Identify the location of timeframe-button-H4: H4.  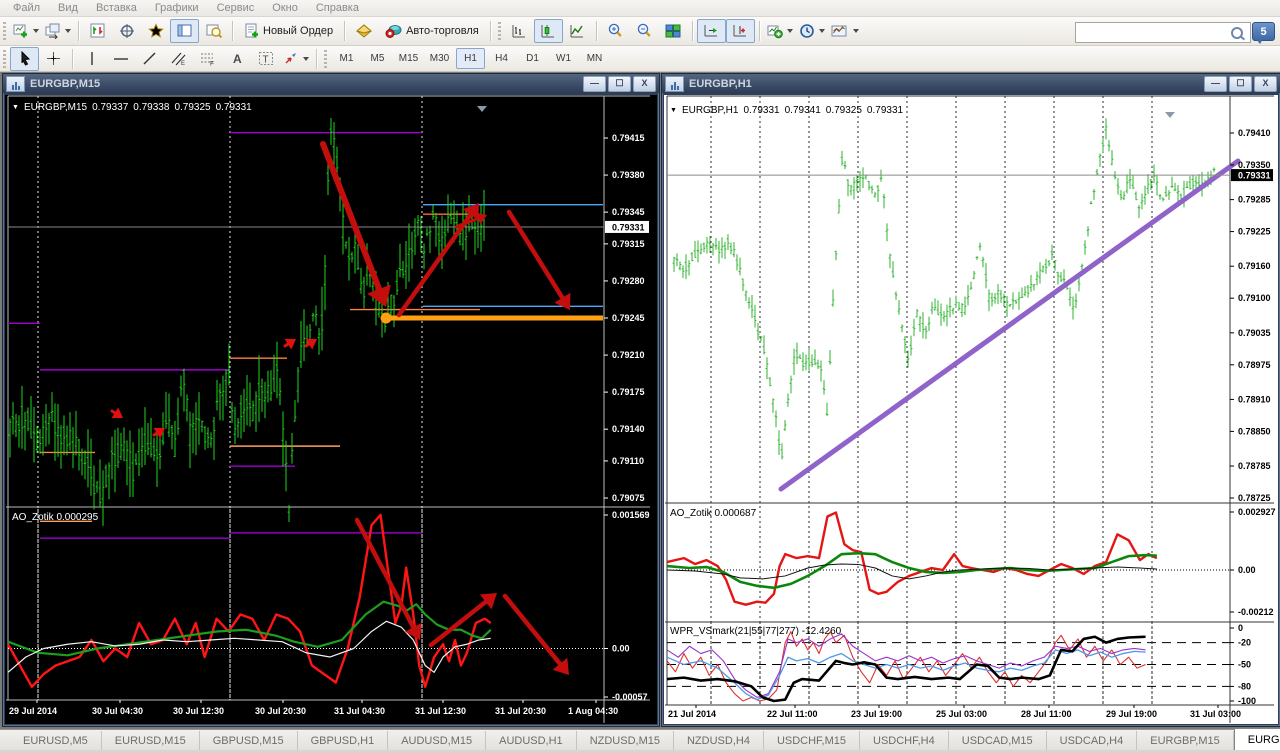
(501, 58).